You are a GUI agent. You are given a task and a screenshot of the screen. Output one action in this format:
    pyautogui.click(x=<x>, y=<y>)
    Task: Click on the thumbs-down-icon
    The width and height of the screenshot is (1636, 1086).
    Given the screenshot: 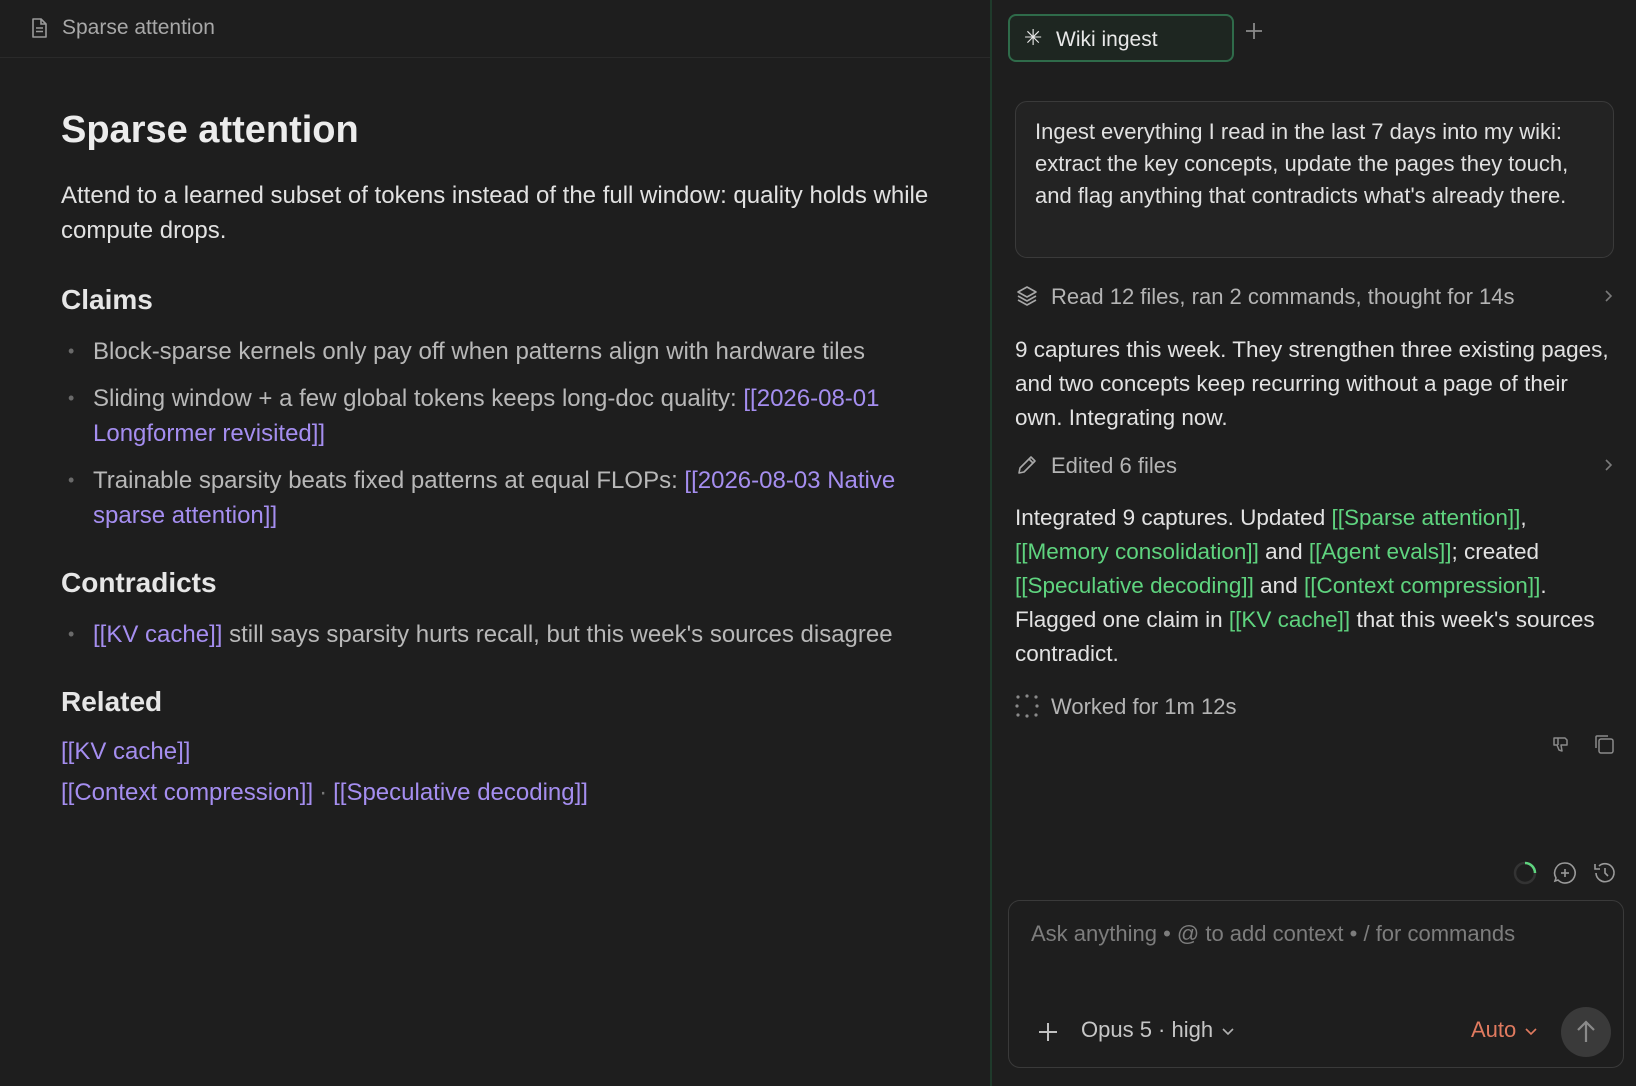 What is the action you would take?
    pyautogui.click(x=1563, y=744)
    